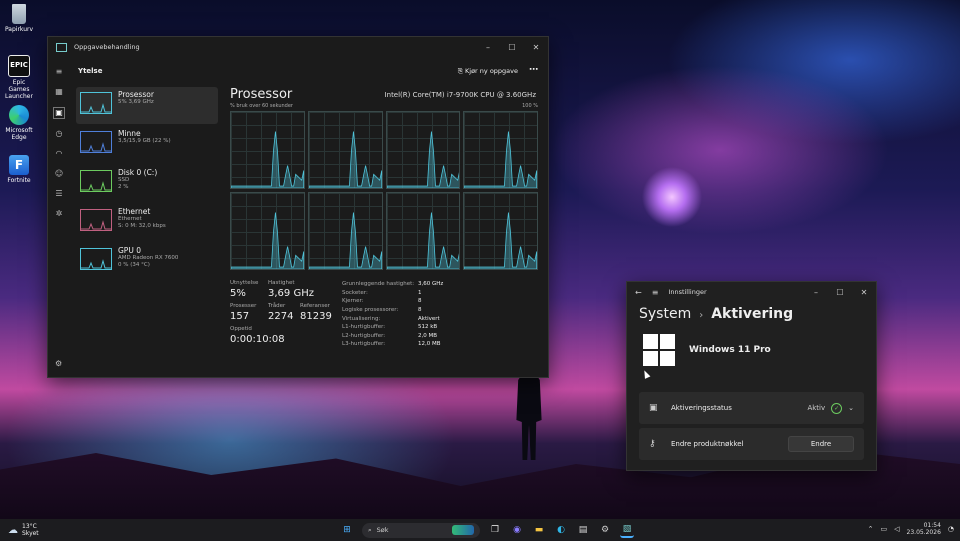 The width and height of the screenshot is (960, 541). What do you see at coordinates (238, 293) in the screenshot?
I see `stat-value: 5%` at bounding box center [238, 293].